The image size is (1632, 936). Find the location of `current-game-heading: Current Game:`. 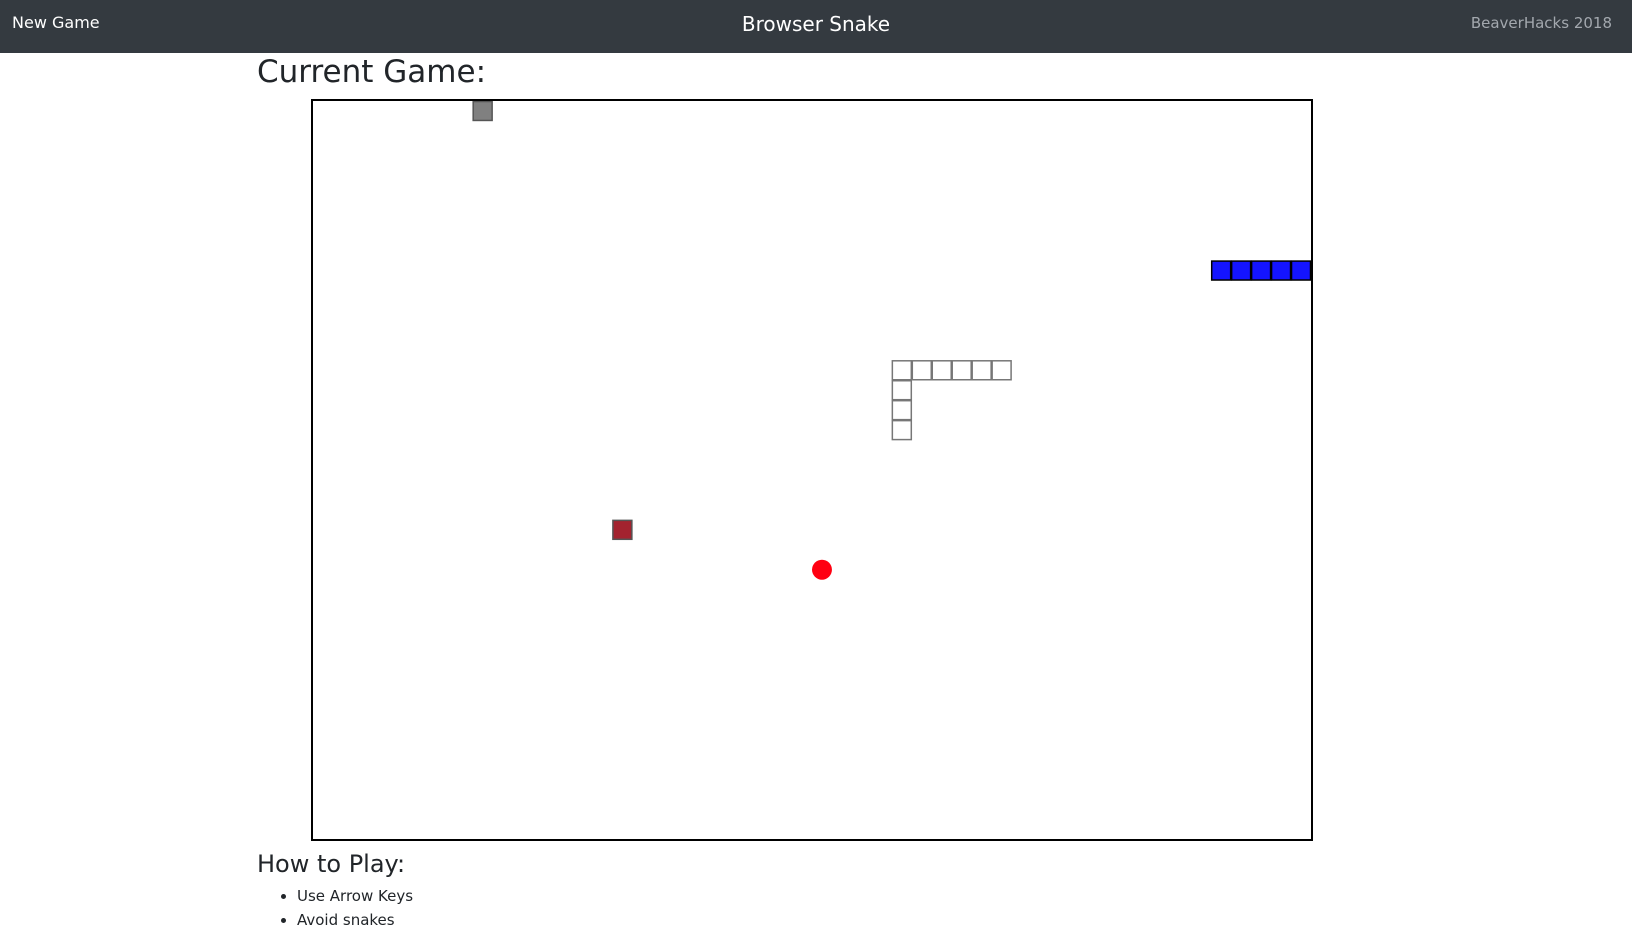

current-game-heading: Current Game: is located at coordinates (372, 72).